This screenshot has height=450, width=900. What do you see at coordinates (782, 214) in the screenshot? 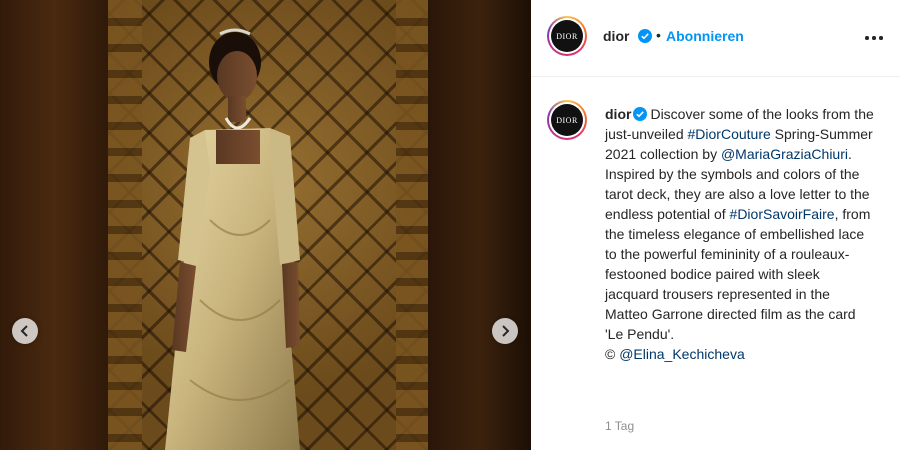
I see `hashtag-link: #DiorSavoirFaire` at bounding box center [782, 214].